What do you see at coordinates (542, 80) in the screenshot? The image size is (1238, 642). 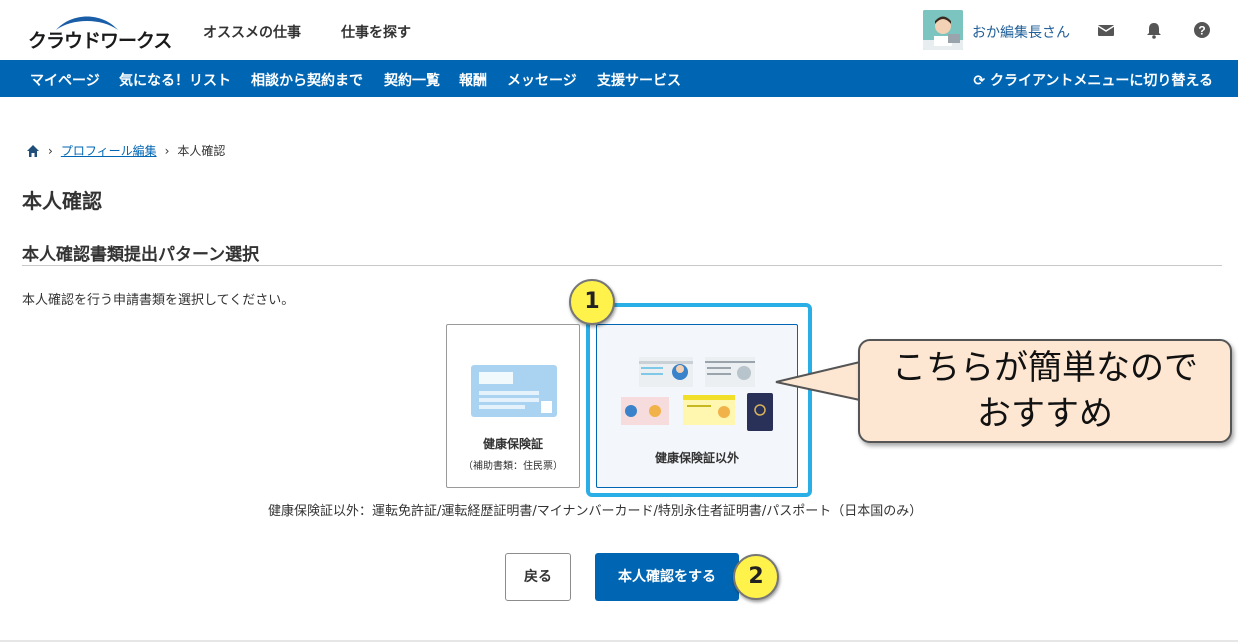 I see `nav-messages: メッセージ` at bounding box center [542, 80].